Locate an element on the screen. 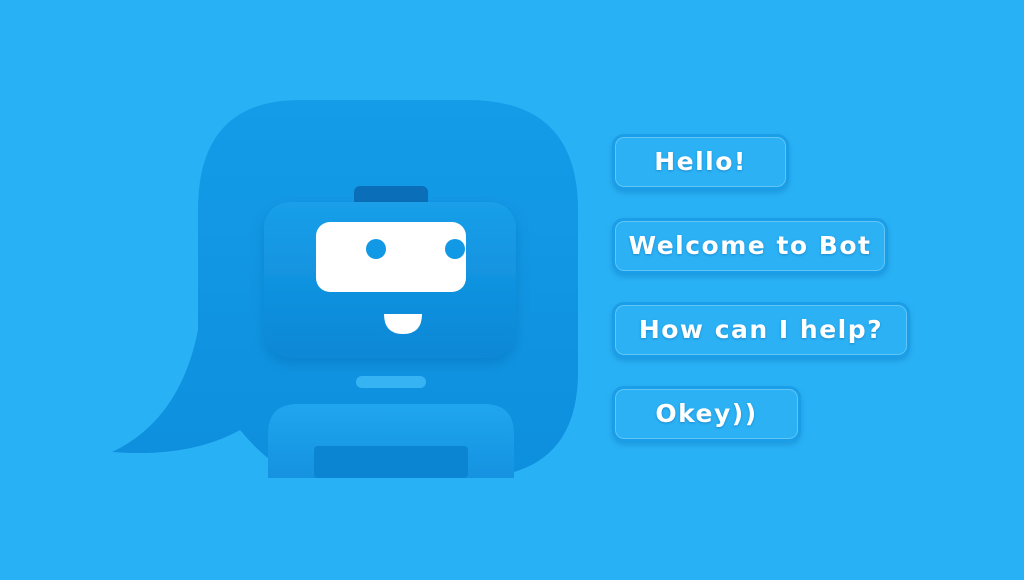  robot-left-eye is located at coordinates (376, 249).